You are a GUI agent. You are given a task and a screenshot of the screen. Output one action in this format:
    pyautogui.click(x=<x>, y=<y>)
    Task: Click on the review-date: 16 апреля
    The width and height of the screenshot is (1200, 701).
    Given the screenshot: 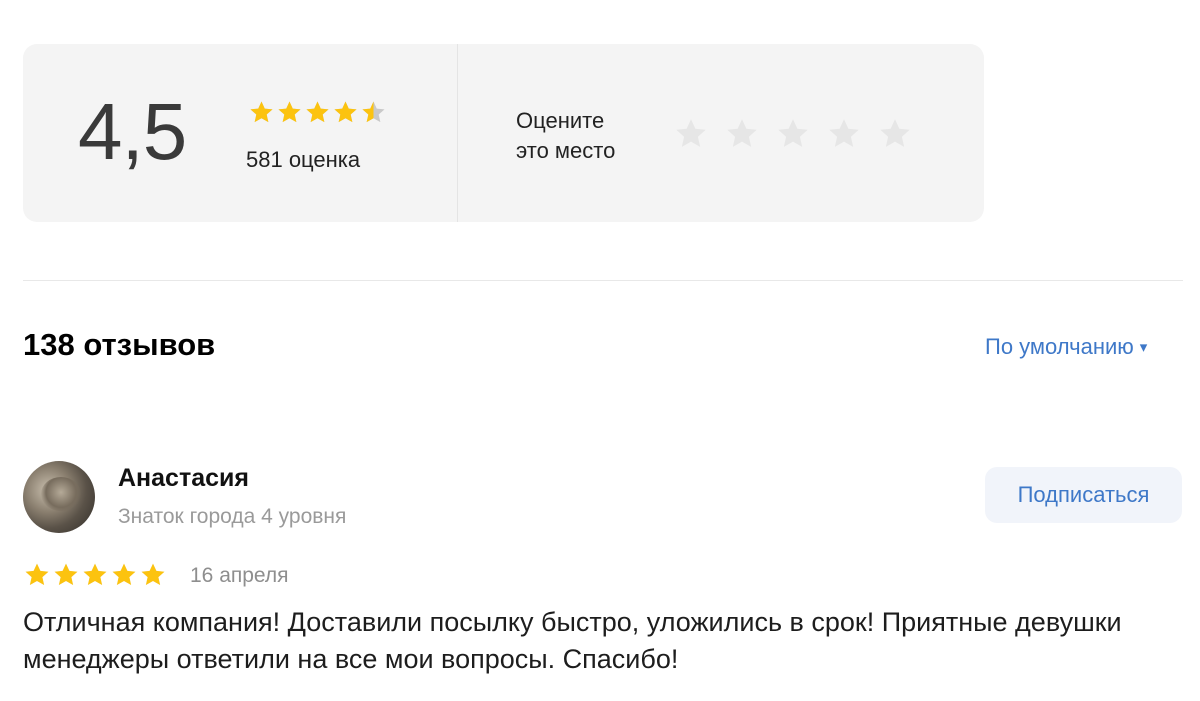 What is the action you would take?
    pyautogui.click(x=239, y=575)
    